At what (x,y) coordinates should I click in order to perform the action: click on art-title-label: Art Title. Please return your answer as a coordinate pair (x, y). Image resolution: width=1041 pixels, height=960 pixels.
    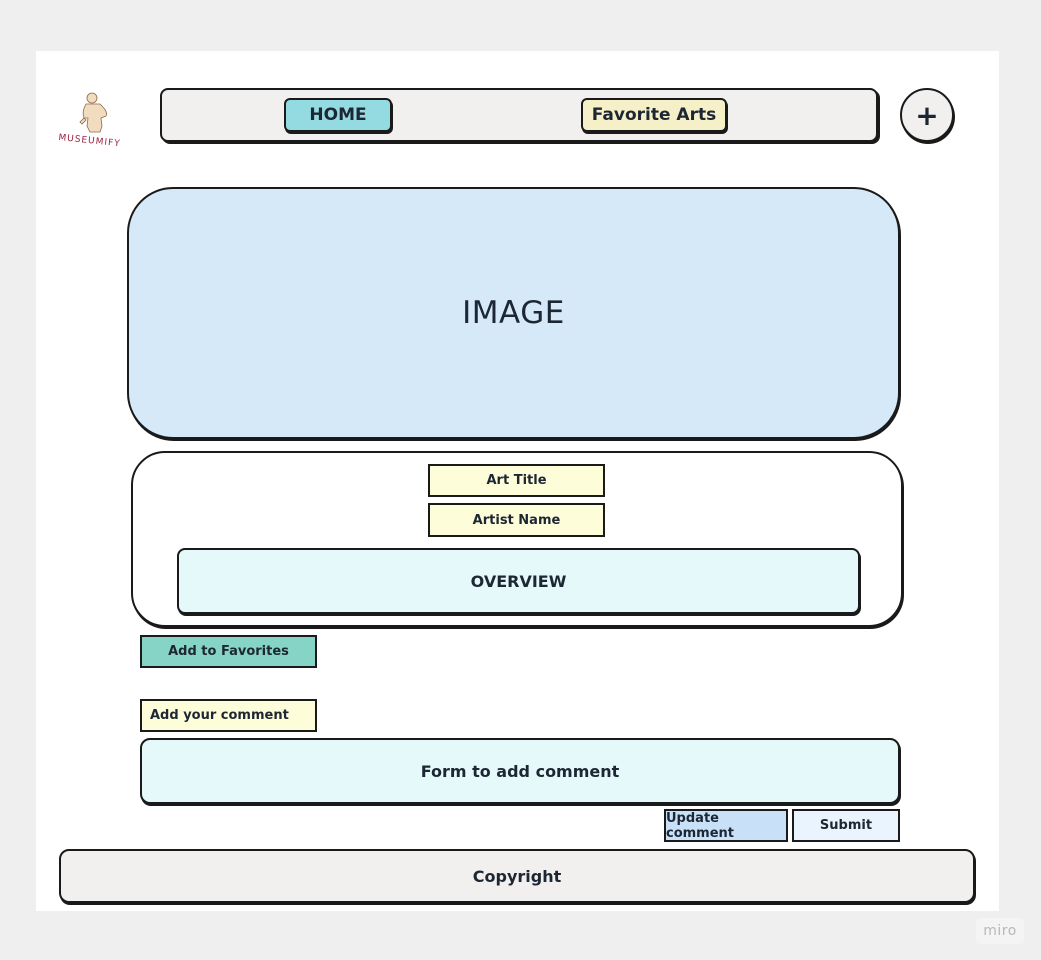
    Looking at the image, I should click on (516, 480).